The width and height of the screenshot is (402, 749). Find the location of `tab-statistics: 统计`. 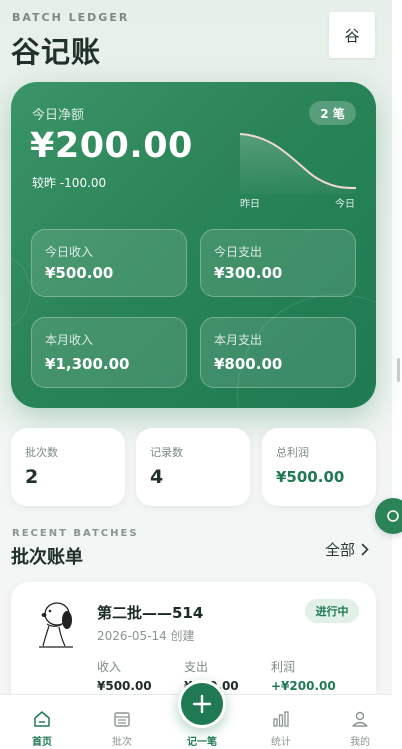

tab-statistics: 统计 is located at coordinates (281, 722).